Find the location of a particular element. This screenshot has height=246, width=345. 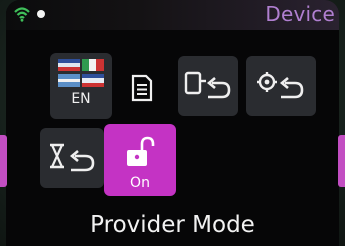

hourglass-return-icon is located at coordinates (72, 157).